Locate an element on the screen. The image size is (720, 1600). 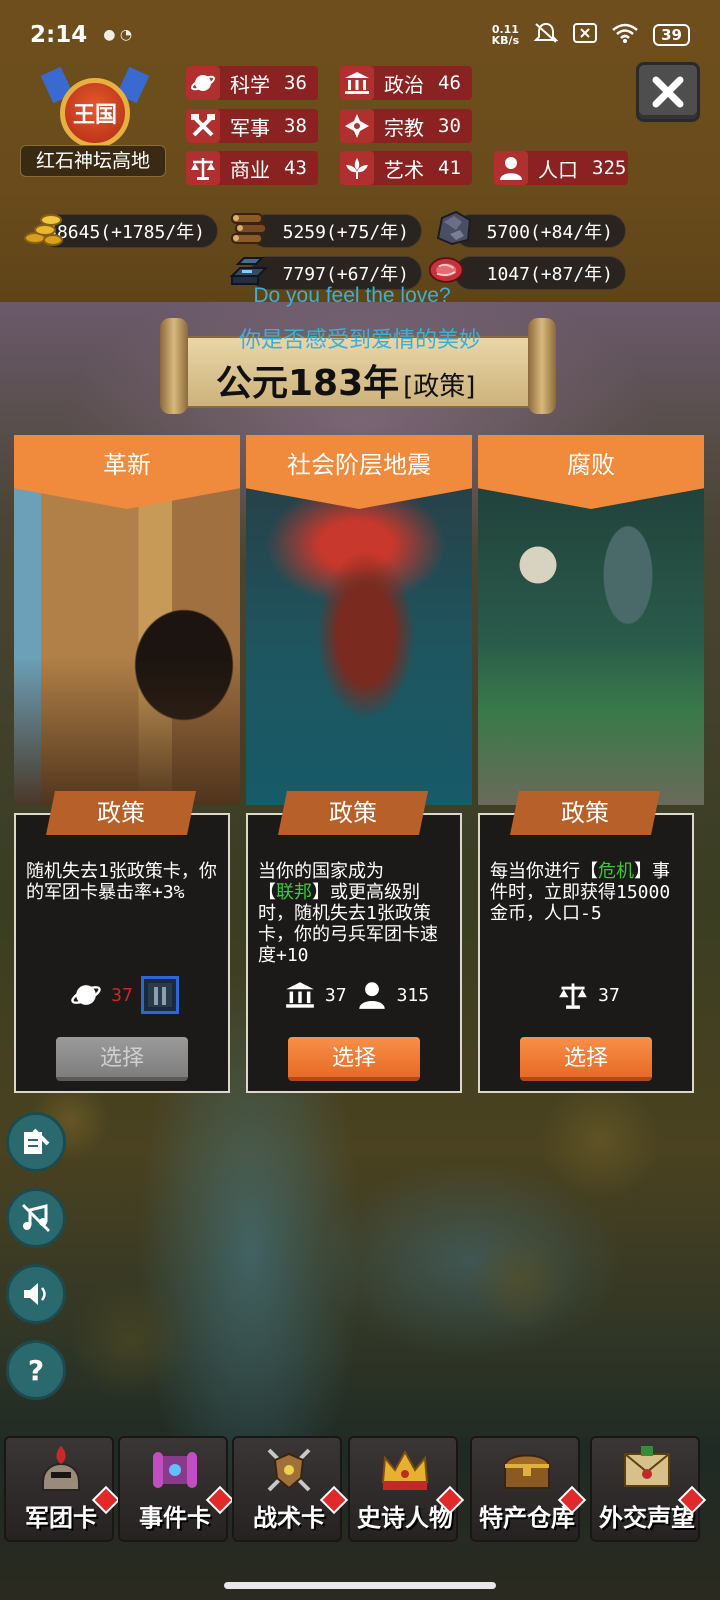
tab-legion-cards: 军团卡 is located at coordinates (62, 1489).